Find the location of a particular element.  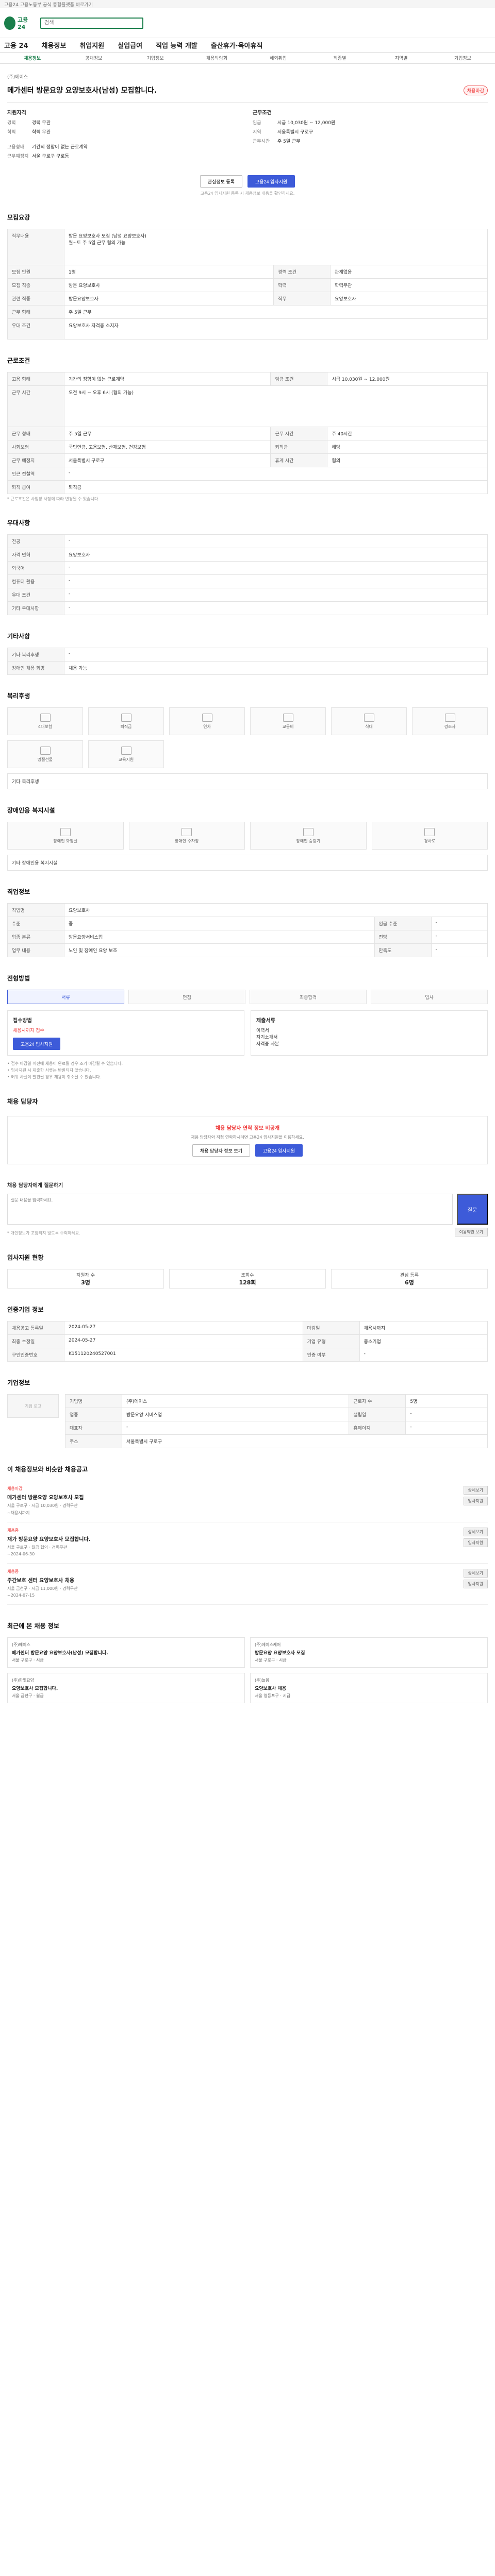

row-header: 설립일 is located at coordinates (377, 1415).